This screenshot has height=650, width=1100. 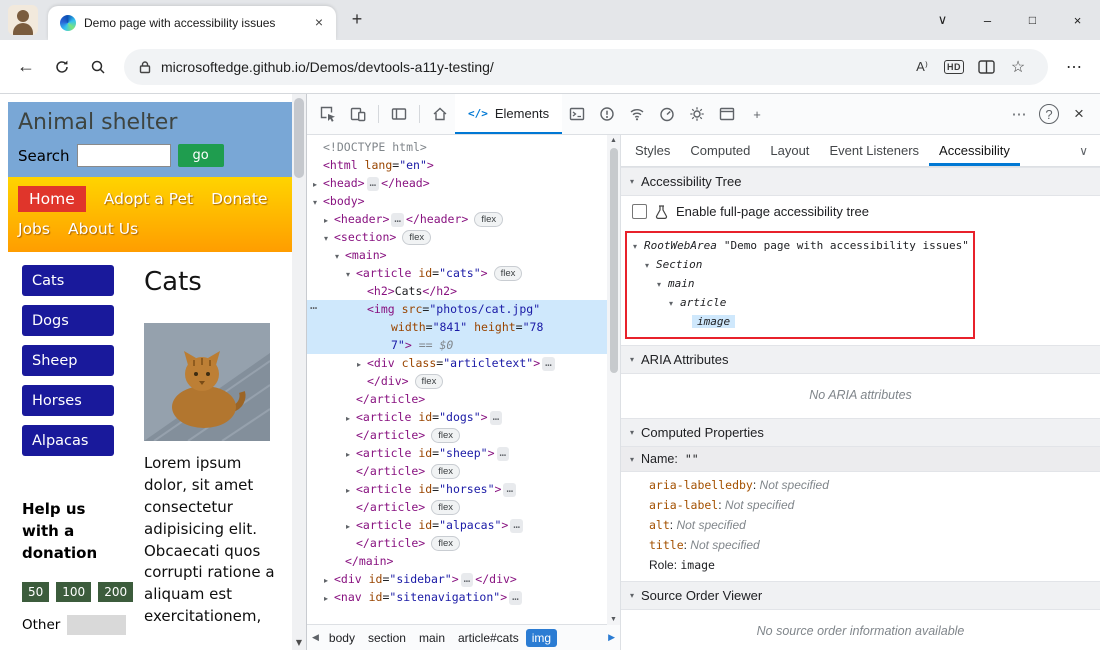 I want to click on search-button, so click(x=98, y=67).